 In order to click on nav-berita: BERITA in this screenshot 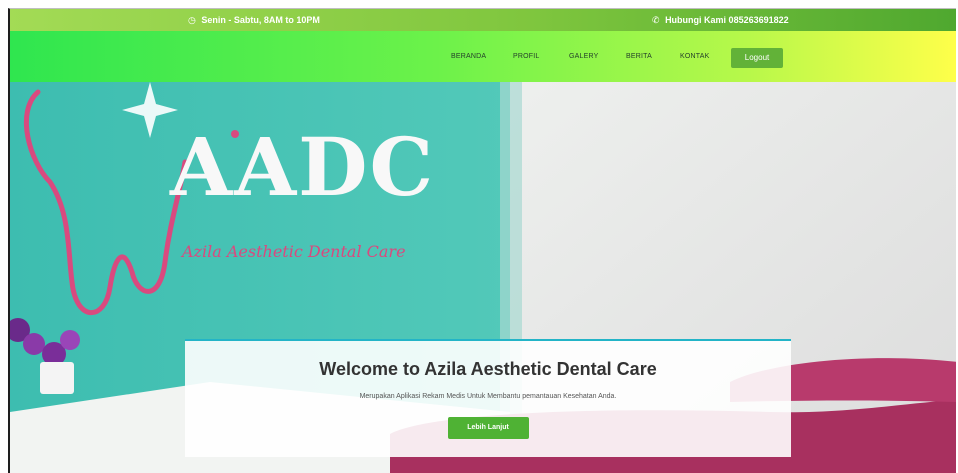, I will do `click(639, 56)`.